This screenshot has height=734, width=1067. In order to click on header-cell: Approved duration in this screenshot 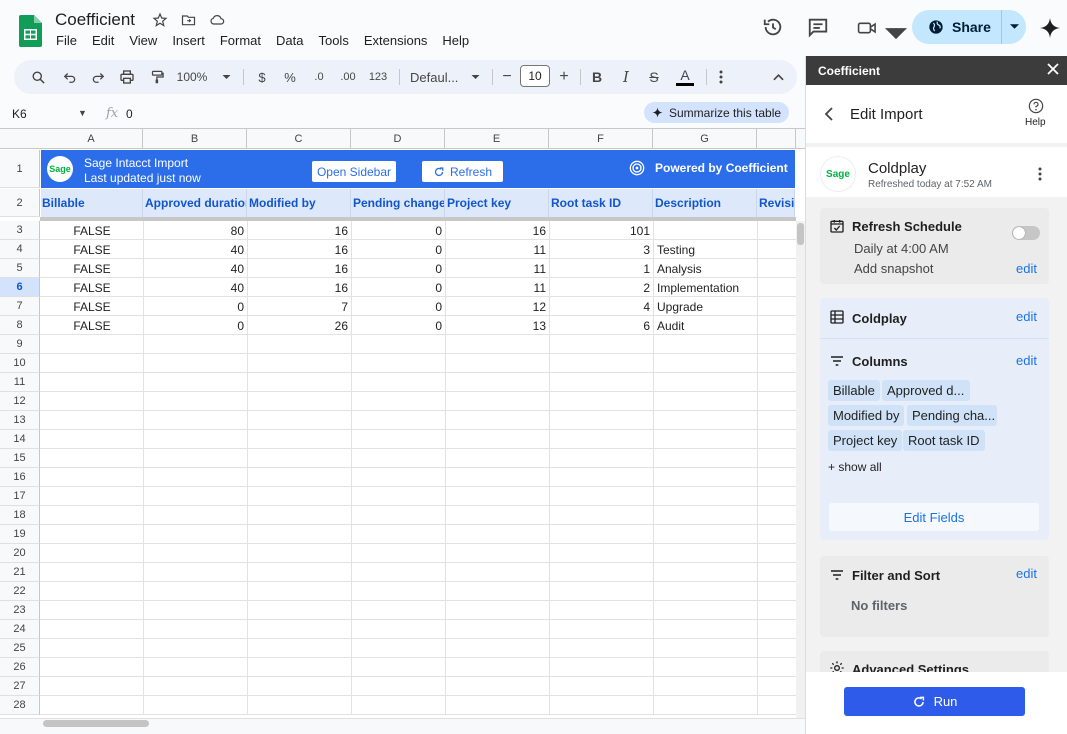, I will do `click(195, 203)`.